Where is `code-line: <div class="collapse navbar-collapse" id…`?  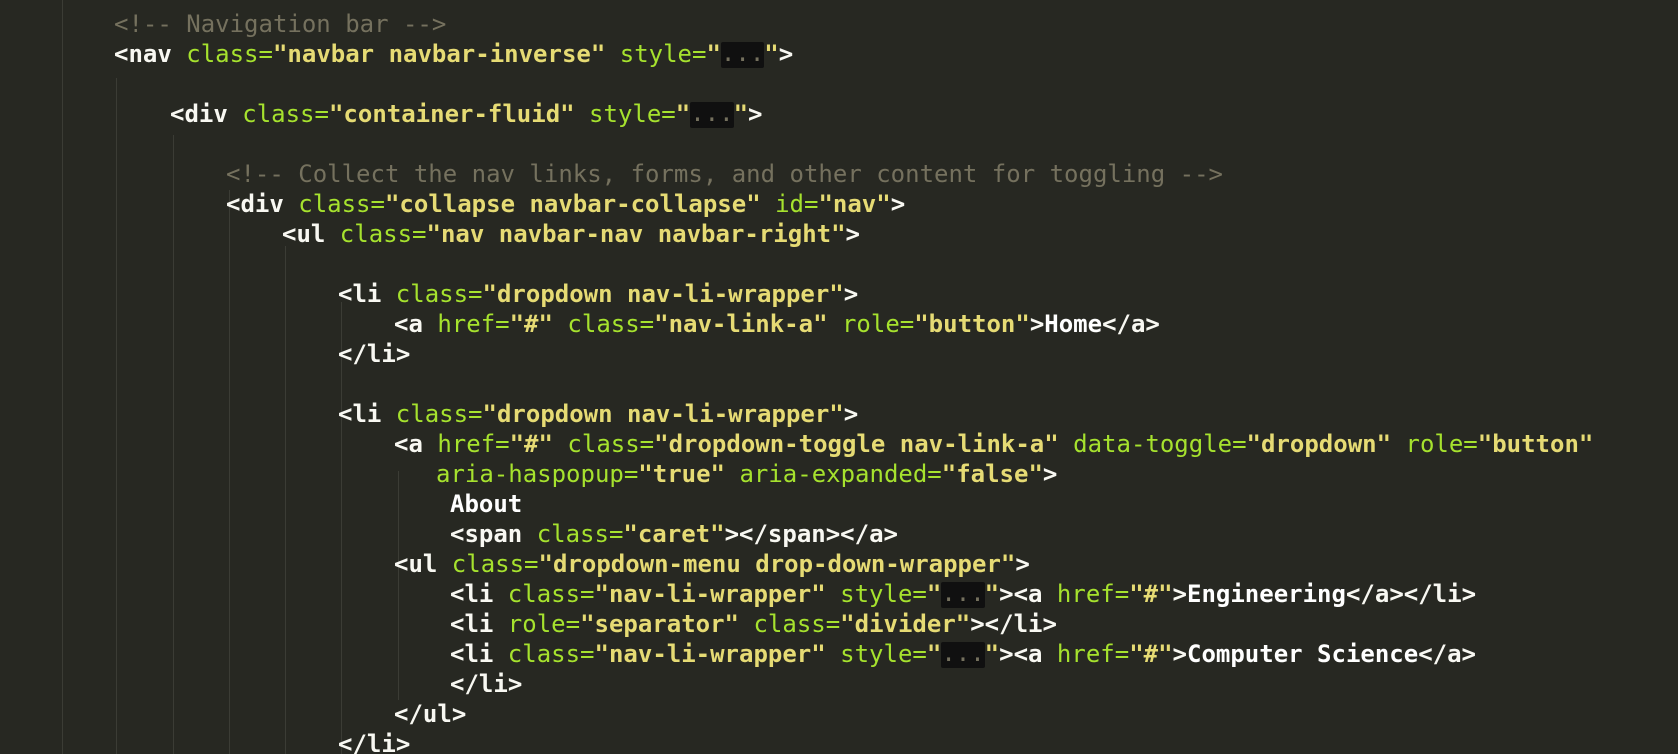 code-line: <div class="collapse navbar-collapse" id… is located at coordinates (565, 204).